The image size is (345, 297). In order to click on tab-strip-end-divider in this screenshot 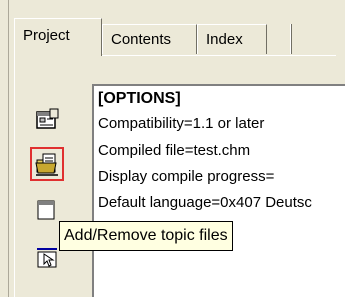, I will do `click(291, 39)`.